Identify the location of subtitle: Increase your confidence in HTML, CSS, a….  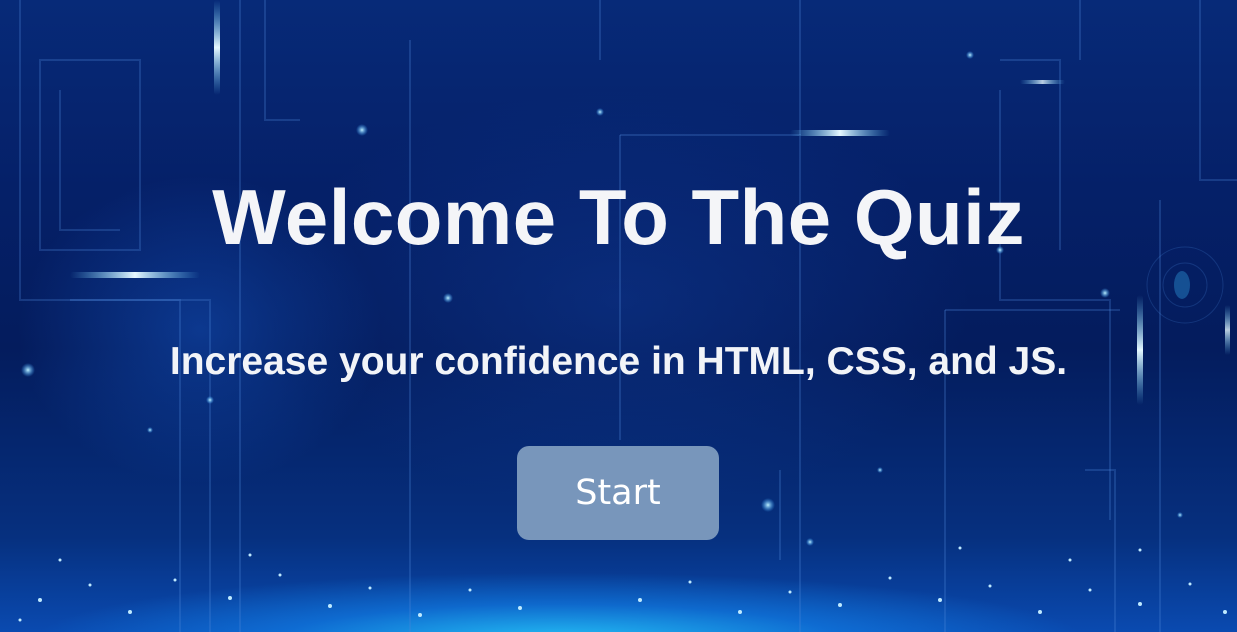
(618, 361).